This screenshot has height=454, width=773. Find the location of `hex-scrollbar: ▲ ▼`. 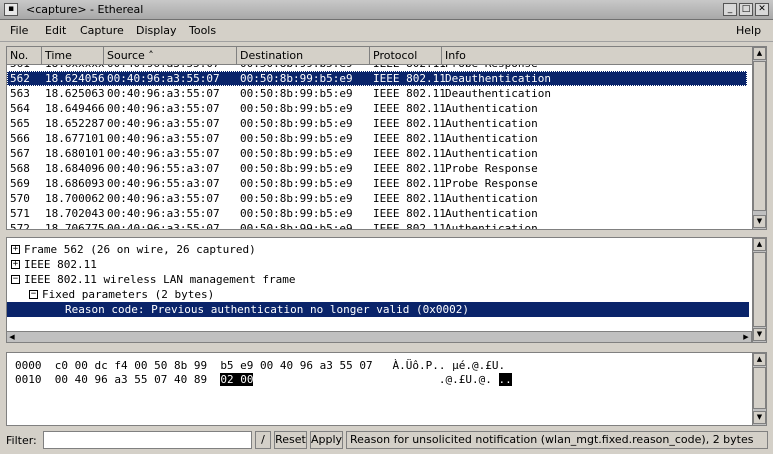

hex-scrollbar: ▲ ▼ is located at coordinates (759, 389).